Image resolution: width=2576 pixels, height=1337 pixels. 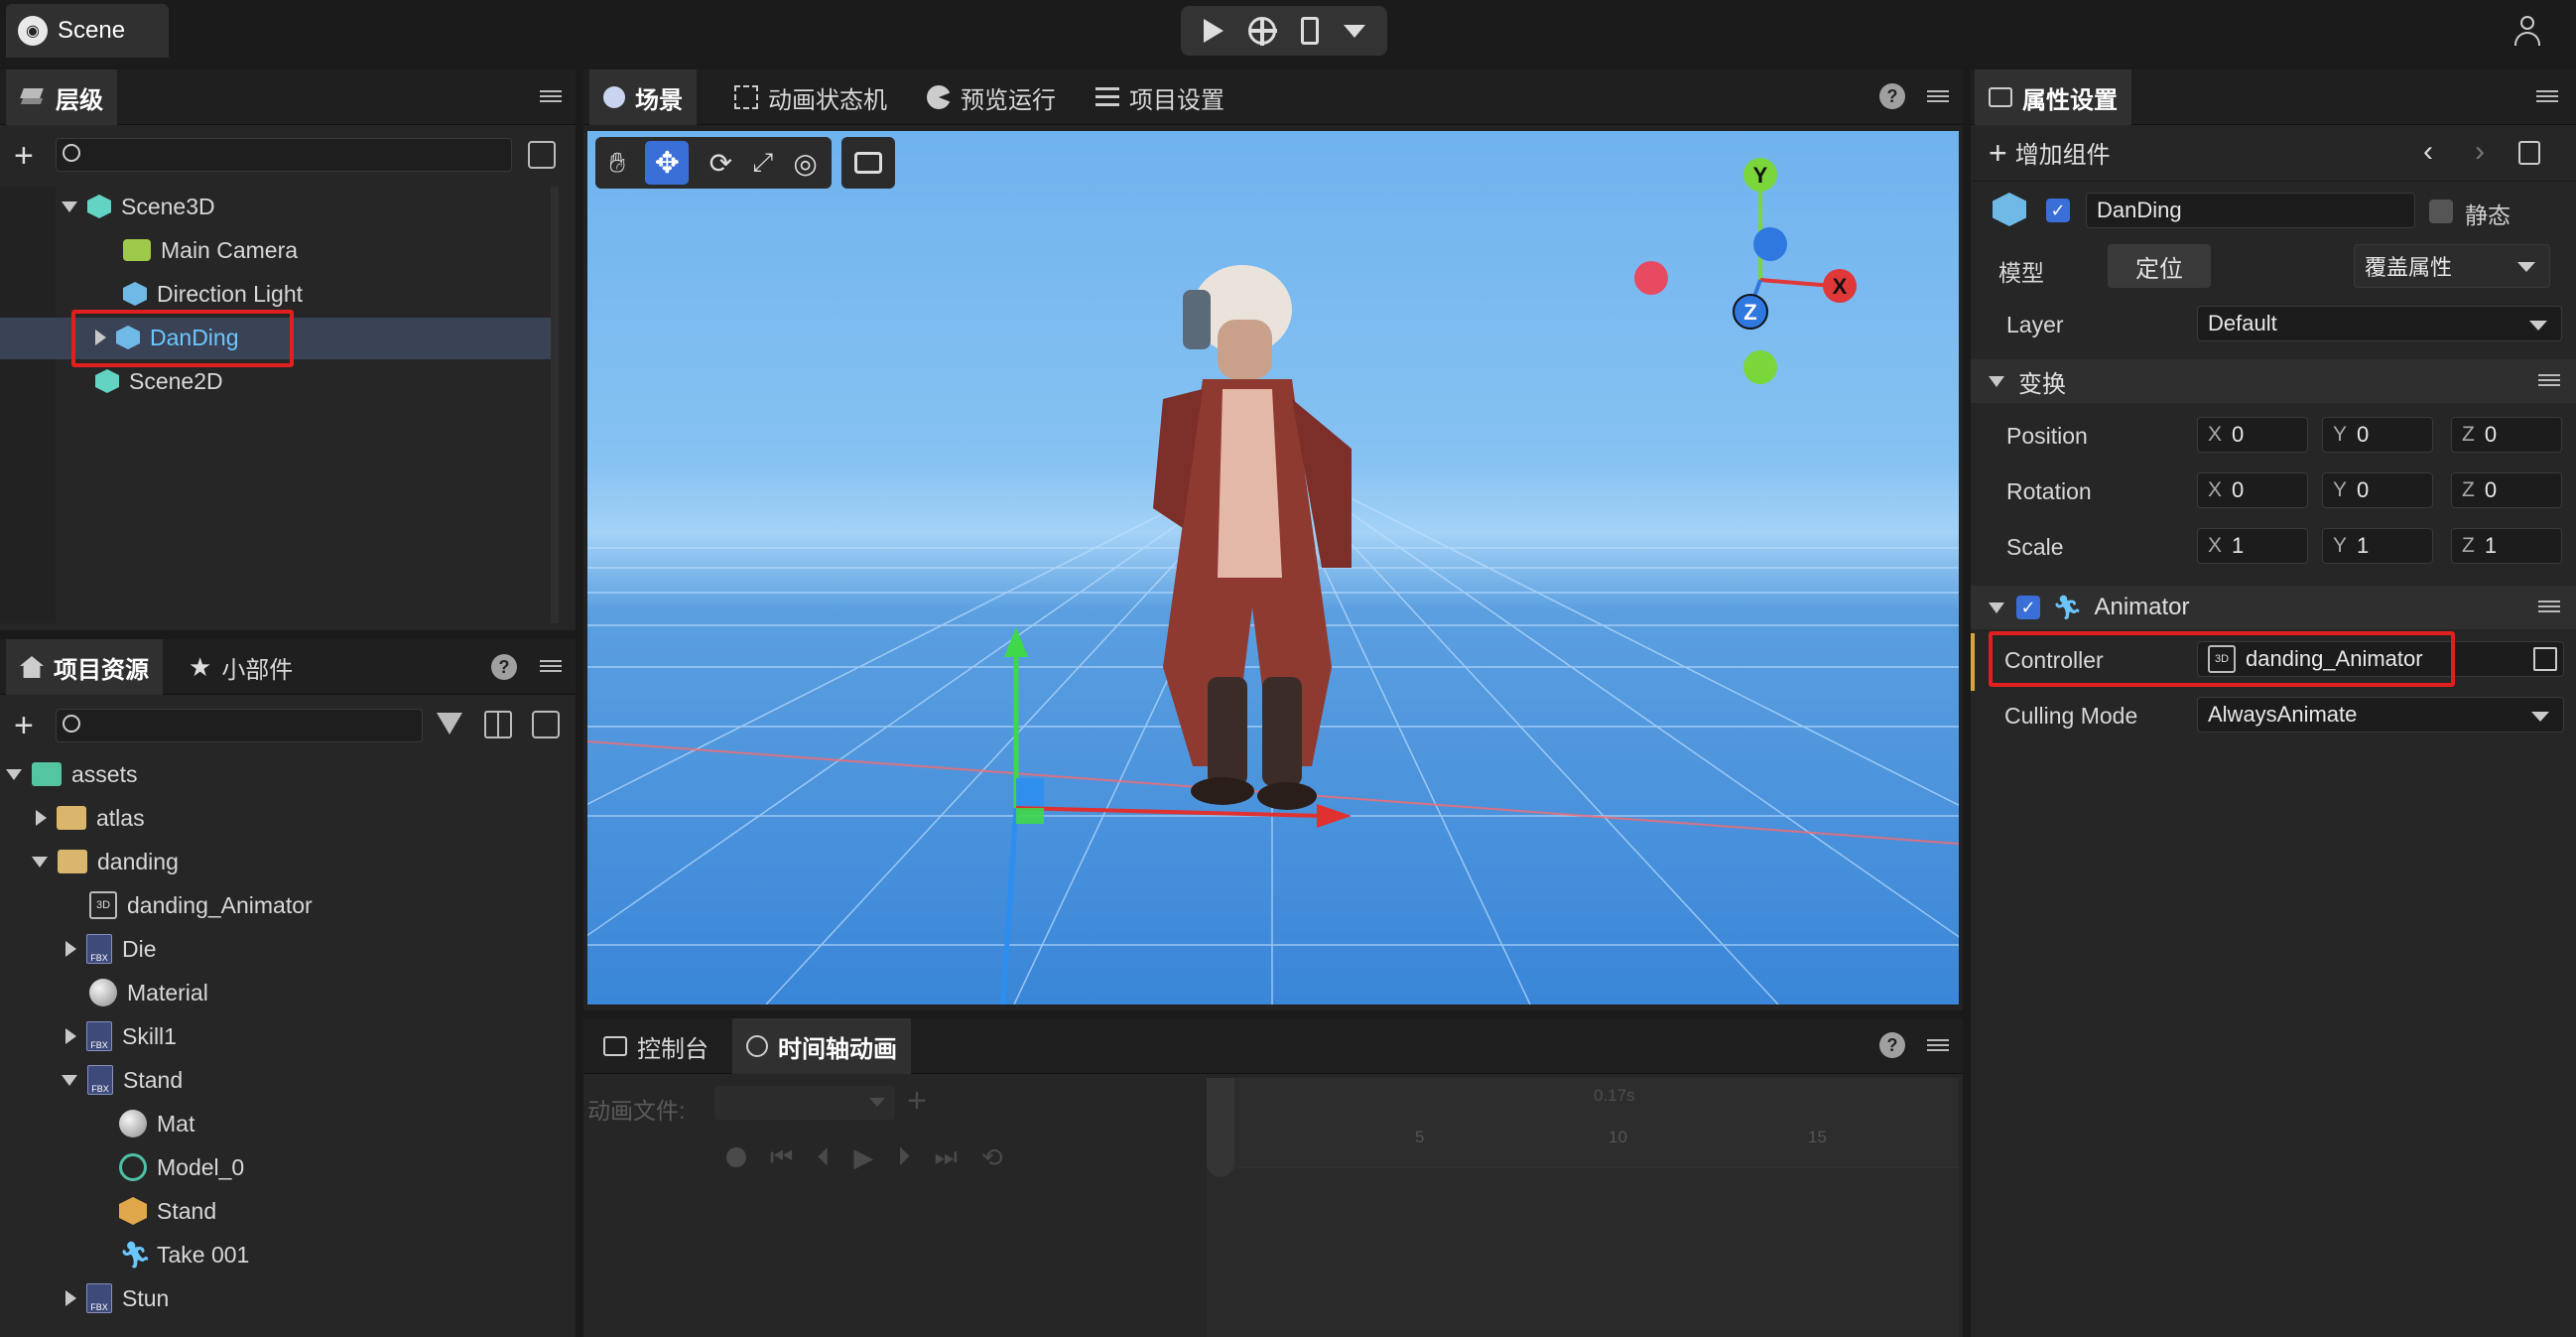 I want to click on chevron-down-icon, so click(x=1354, y=31).